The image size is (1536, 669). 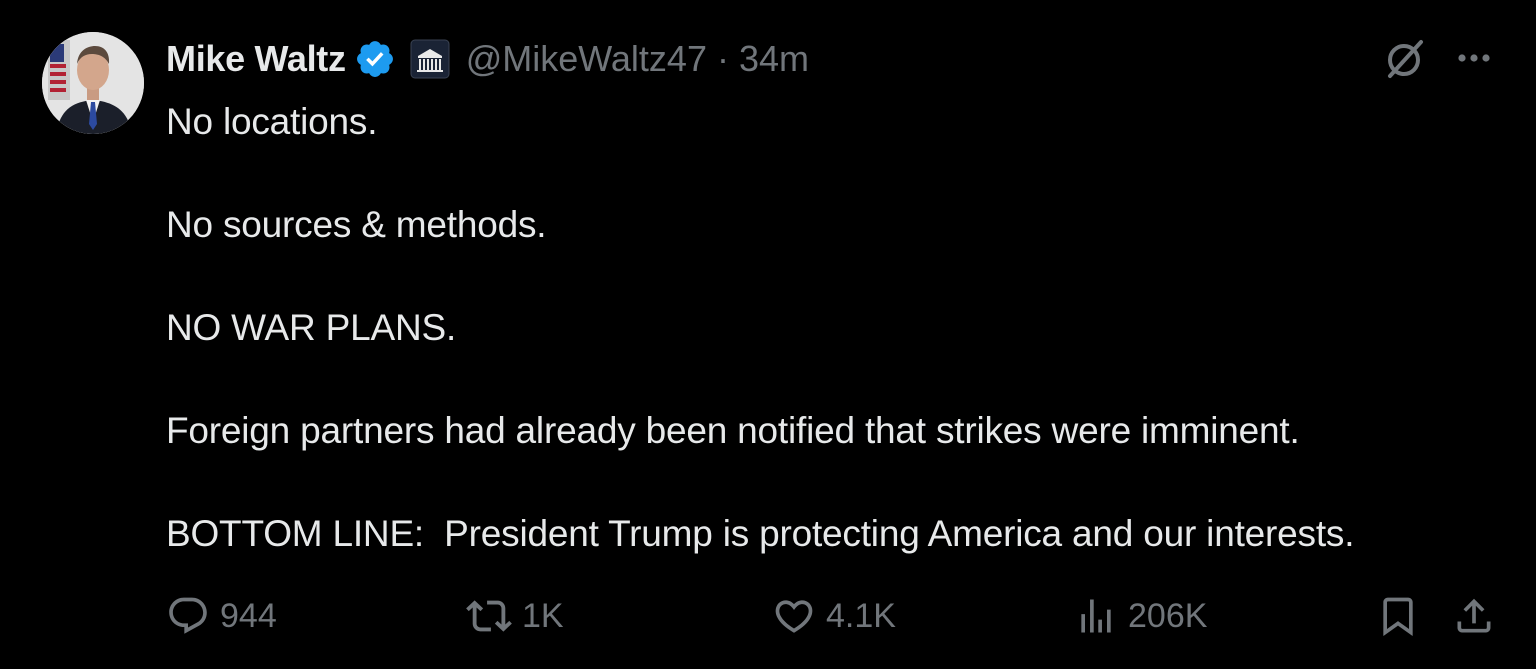 I want to click on repost-button: 1K, so click(x=515, y=616).